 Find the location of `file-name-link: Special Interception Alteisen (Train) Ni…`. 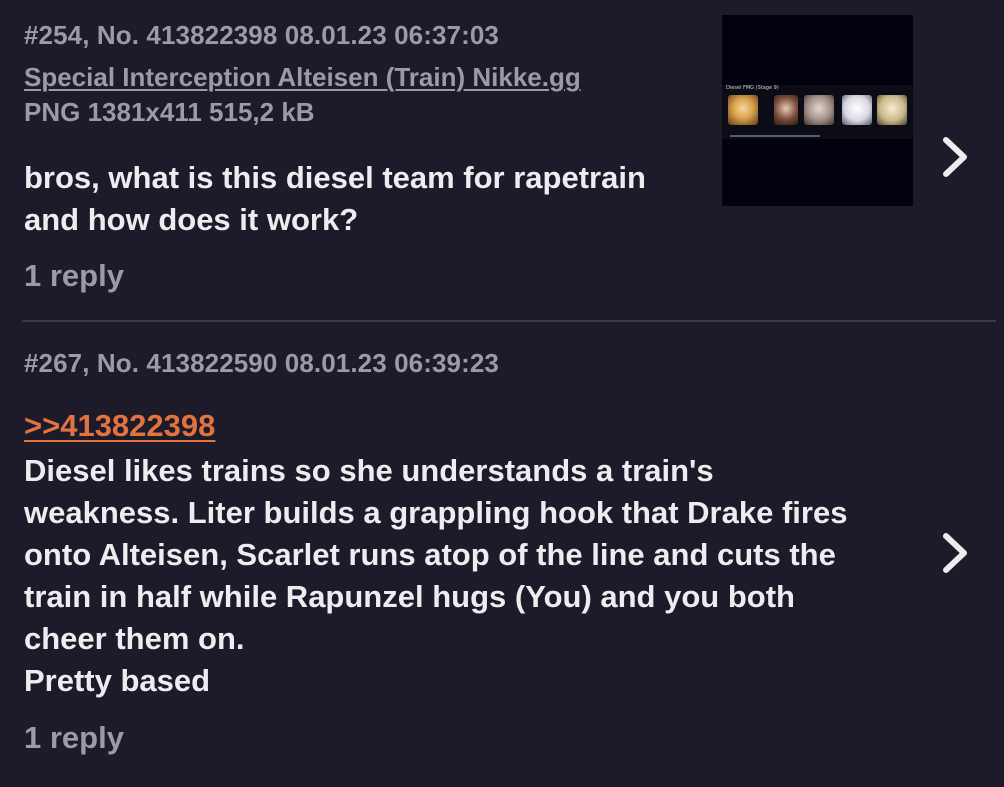

file-name-link: Special Interception Alteisen (Train) Ni… is located at coordinates (302, 77).